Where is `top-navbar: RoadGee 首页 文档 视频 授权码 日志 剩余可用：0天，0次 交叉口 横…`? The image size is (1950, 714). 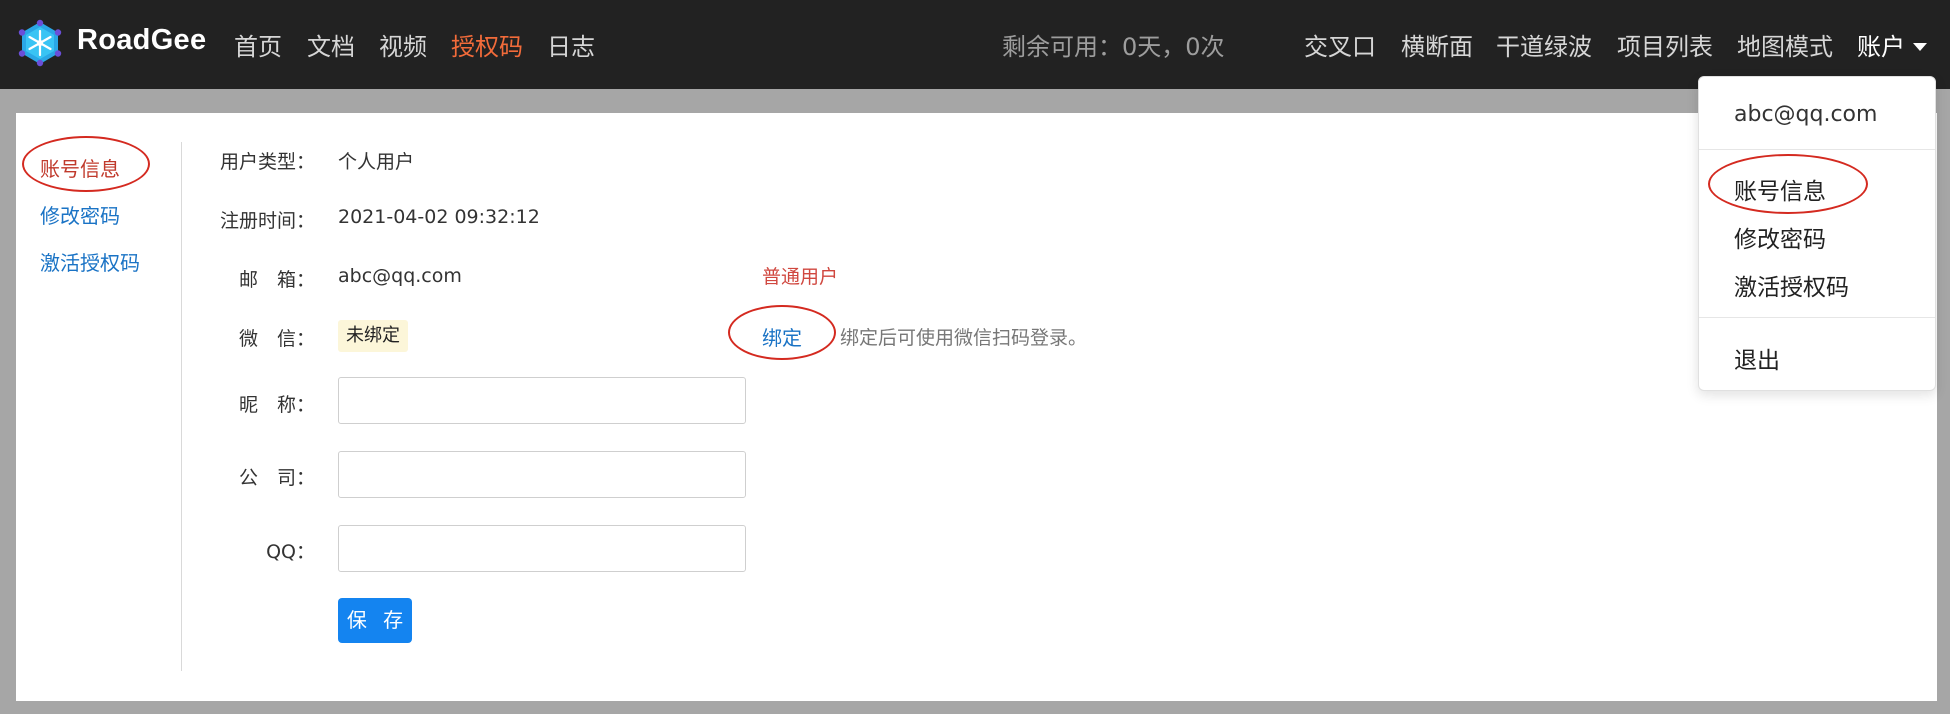 top-navbar: RoadGee 首页 文档 视频 授权码 日志 剩余可用：0天，0次 交叉口 横… is located at coordinates (975, 44).